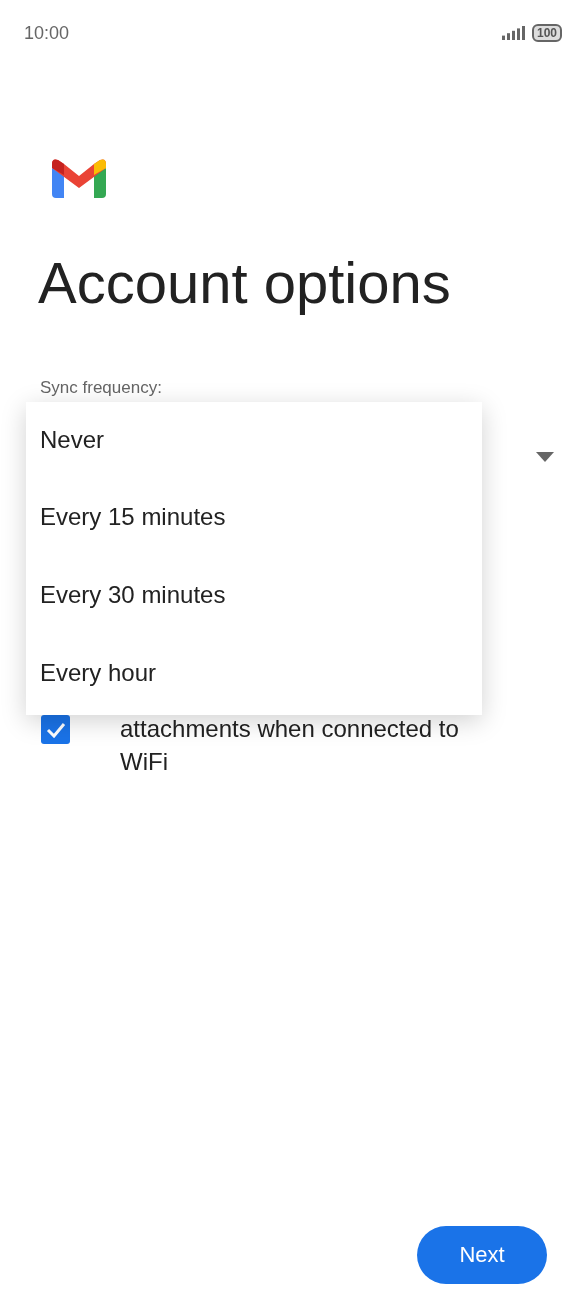  What do you see at coordinates (254, 440) in the screenshot?
I see `menu-item: Never` at bounding box center [254, 440].